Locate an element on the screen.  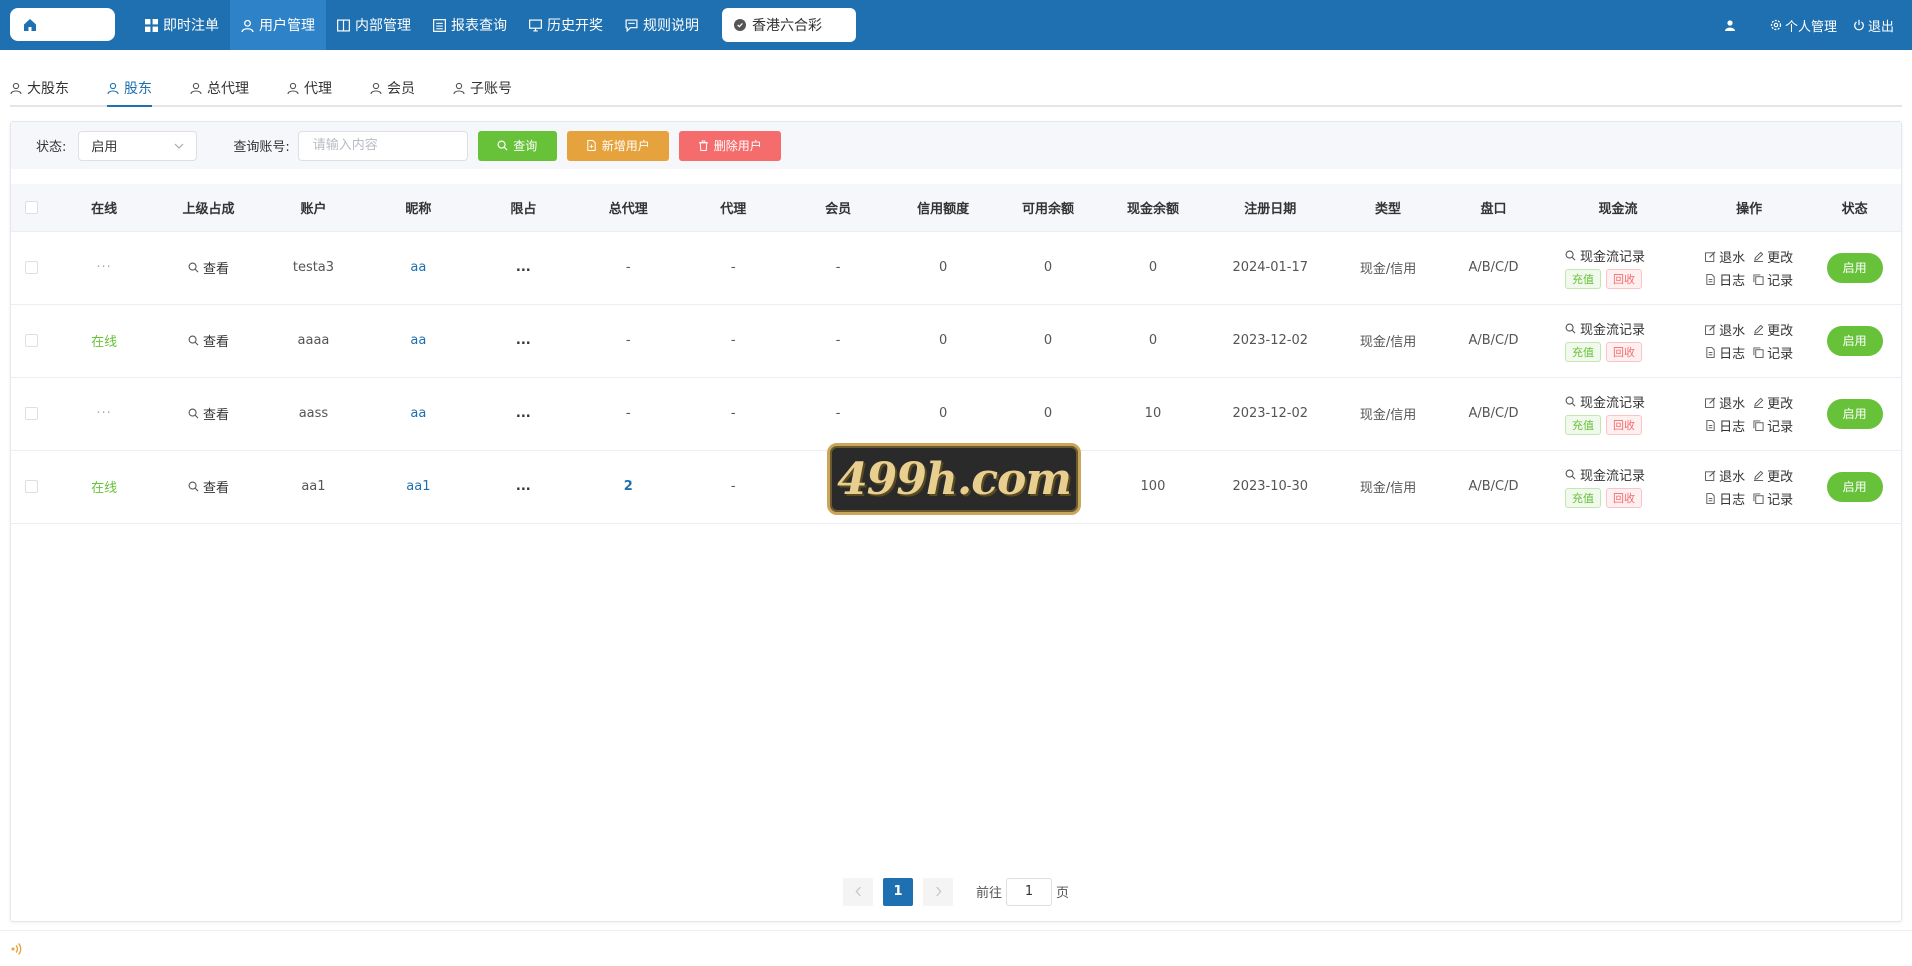
column-header: 会员 is located at coordinates (838, 208).